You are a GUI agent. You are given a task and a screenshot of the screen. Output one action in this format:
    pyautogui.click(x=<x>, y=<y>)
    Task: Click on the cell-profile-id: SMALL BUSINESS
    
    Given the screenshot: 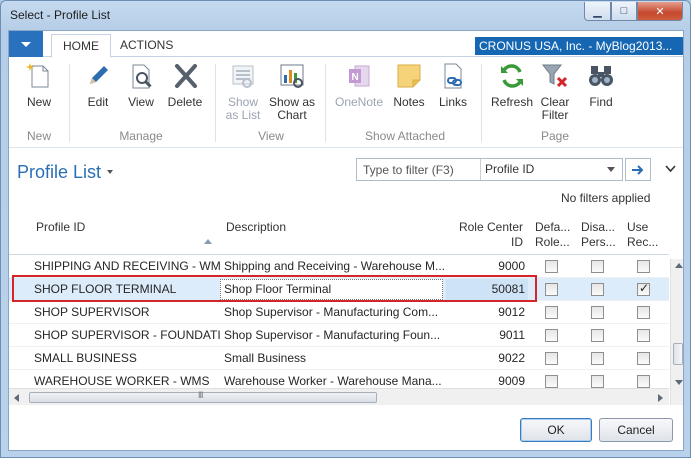 What is the action you would take?
    pyautogui.click(x=127, y=358)
    